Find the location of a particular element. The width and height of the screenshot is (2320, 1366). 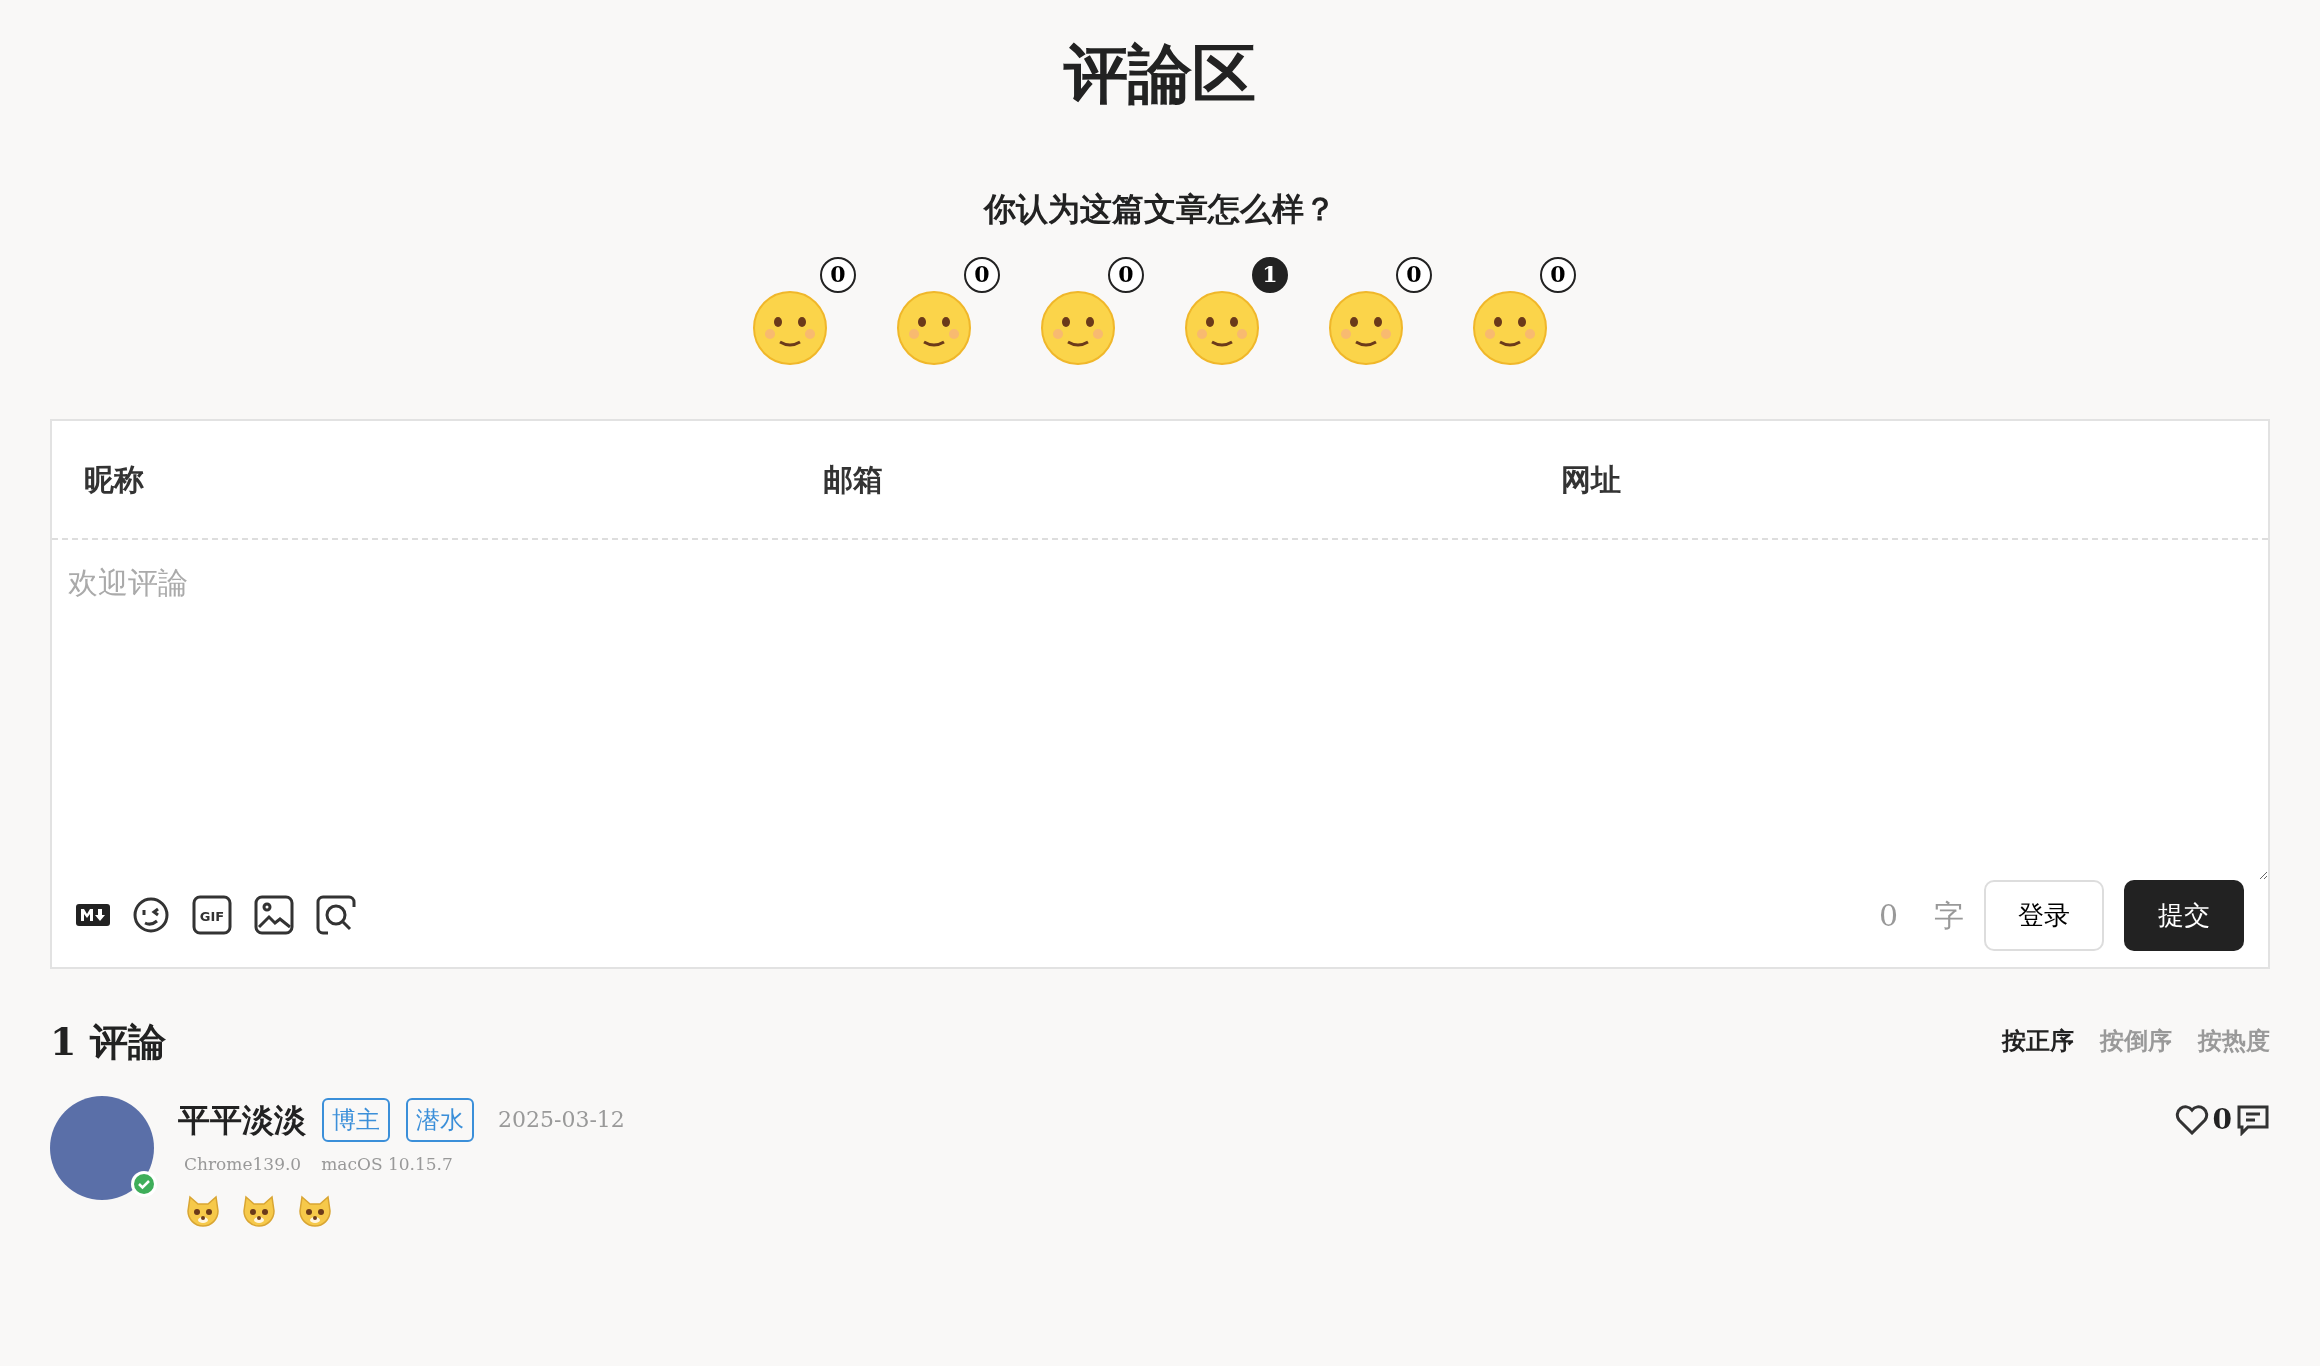

search-icon is located at coordinates (336, 915).